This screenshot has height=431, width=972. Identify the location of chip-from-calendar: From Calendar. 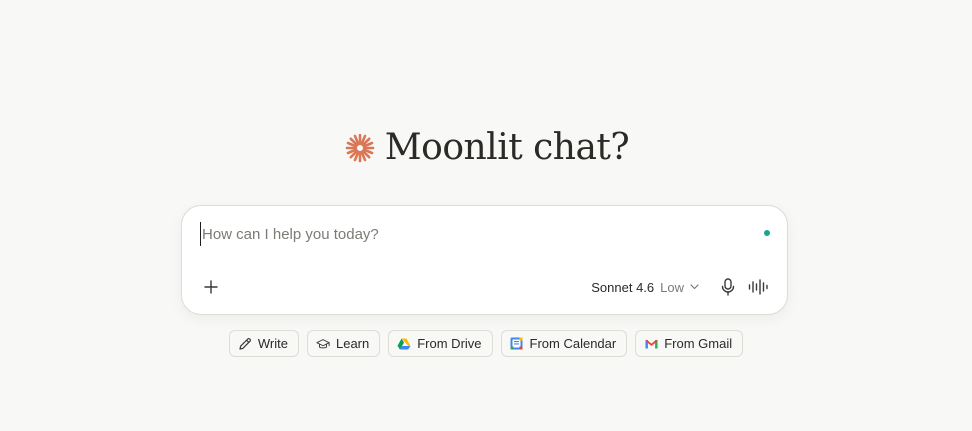
(564, 343).